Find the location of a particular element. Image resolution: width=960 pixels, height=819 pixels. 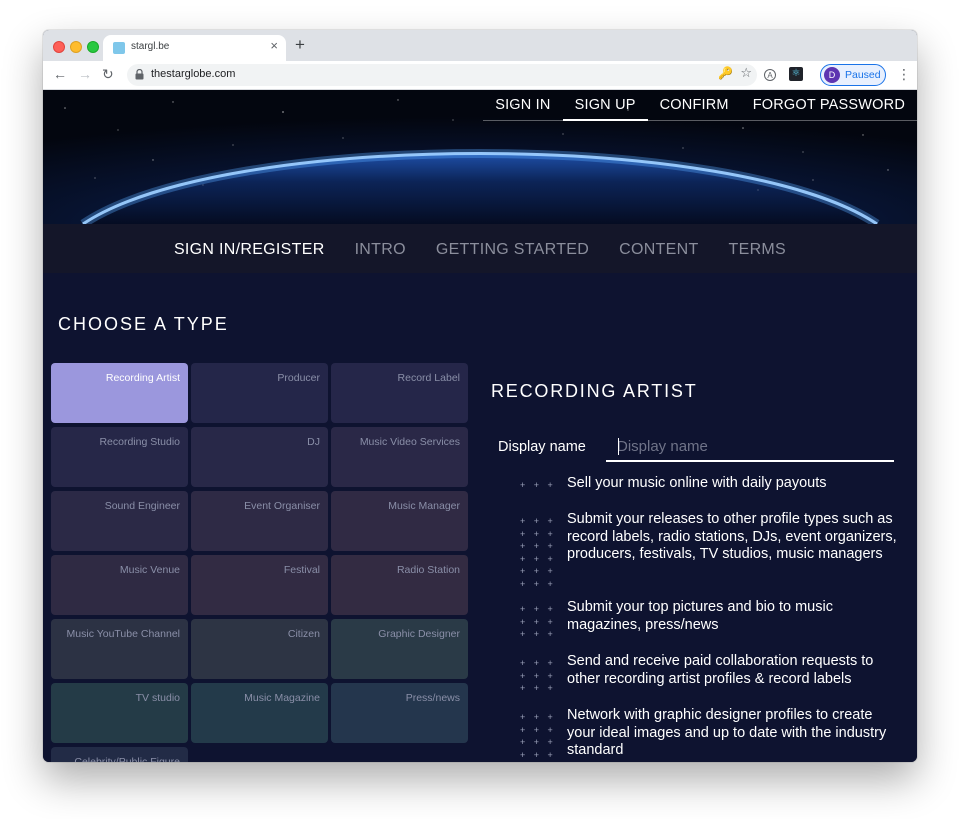

tab-title: stargl.be is located at coordinates (150, 46).